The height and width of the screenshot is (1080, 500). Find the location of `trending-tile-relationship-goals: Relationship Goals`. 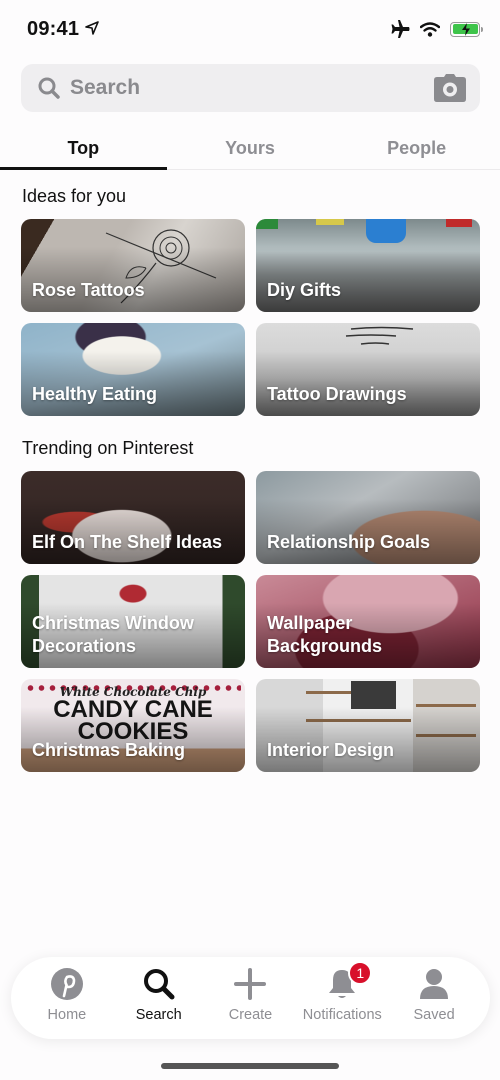

trending-tile-relationship-goals: Relationship Goals is located at coordinates (368, 517).